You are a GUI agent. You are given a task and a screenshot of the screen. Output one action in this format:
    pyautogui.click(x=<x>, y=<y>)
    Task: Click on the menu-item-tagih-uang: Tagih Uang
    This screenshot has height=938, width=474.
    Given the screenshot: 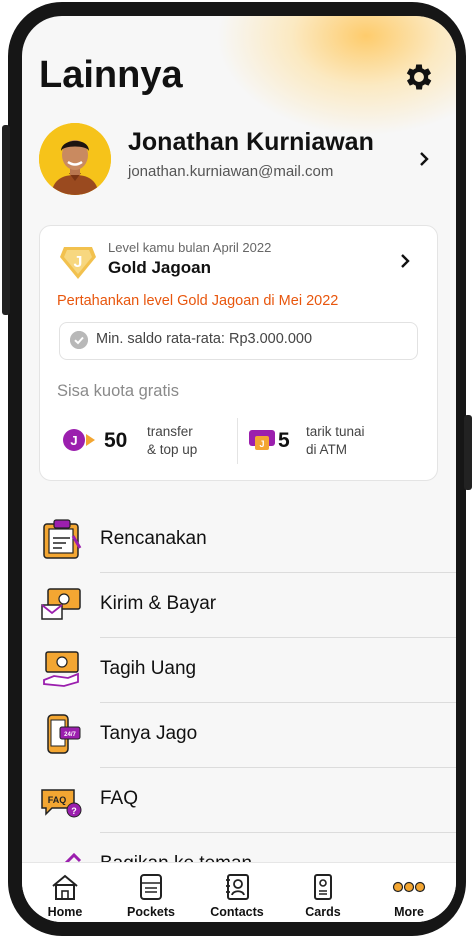 What is the action you would take?
    pyautogui.click(x=239, y=668)
    